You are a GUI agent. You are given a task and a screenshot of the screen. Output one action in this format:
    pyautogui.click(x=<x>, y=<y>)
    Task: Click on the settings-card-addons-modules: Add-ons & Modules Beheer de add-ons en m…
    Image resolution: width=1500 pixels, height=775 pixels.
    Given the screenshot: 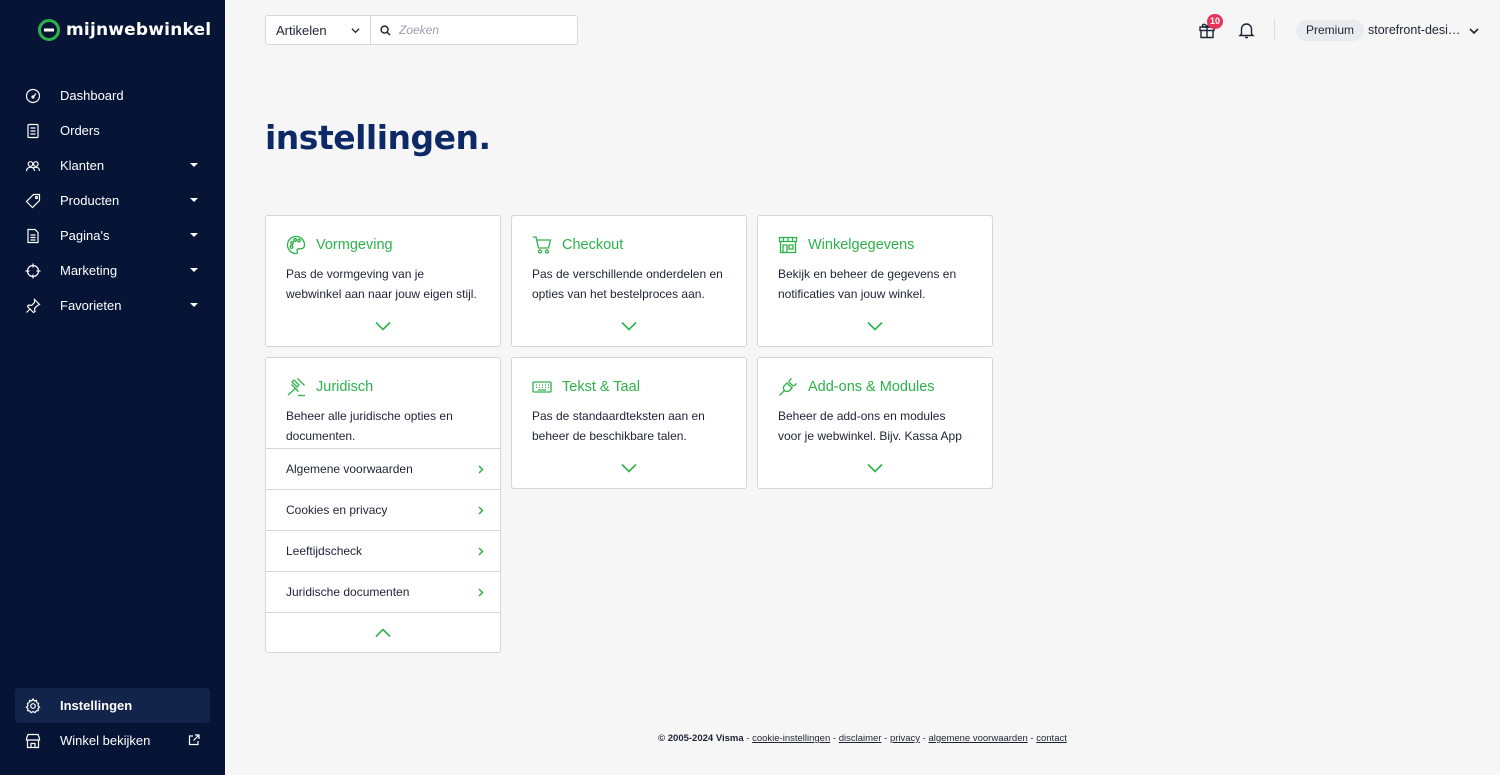 What is the action you would take?
    pyautogui.click(x=875, y=423)
    